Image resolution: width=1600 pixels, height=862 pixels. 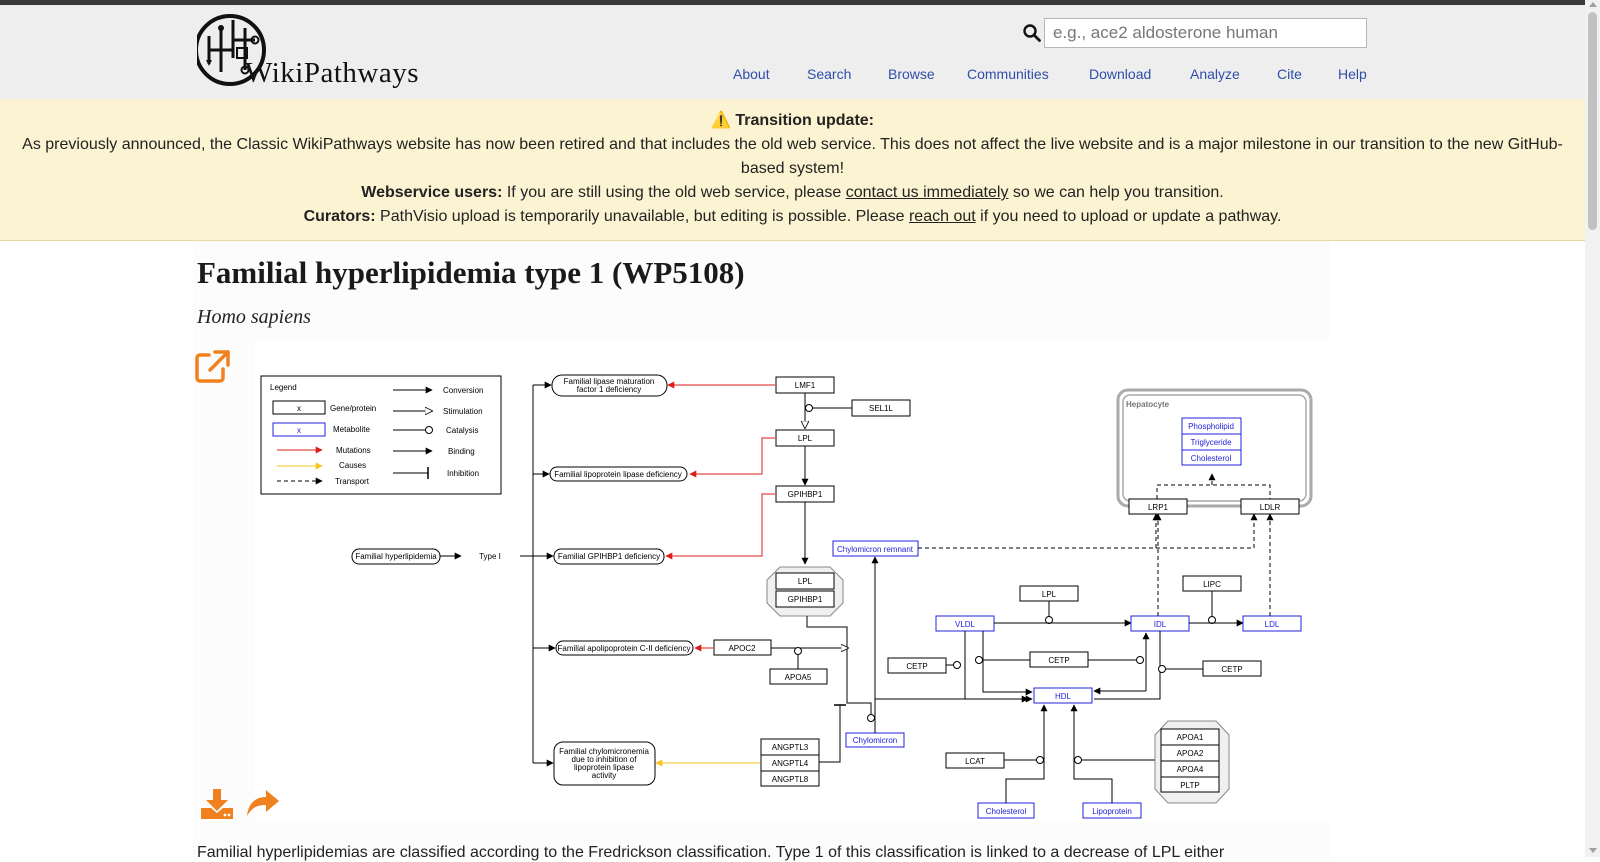 What do you see at coordinates (875, 549) in the screenshot?
I see `metabolite-chylomicron-remnant: Chylomicron remnant` at bounding box center [875, 549].